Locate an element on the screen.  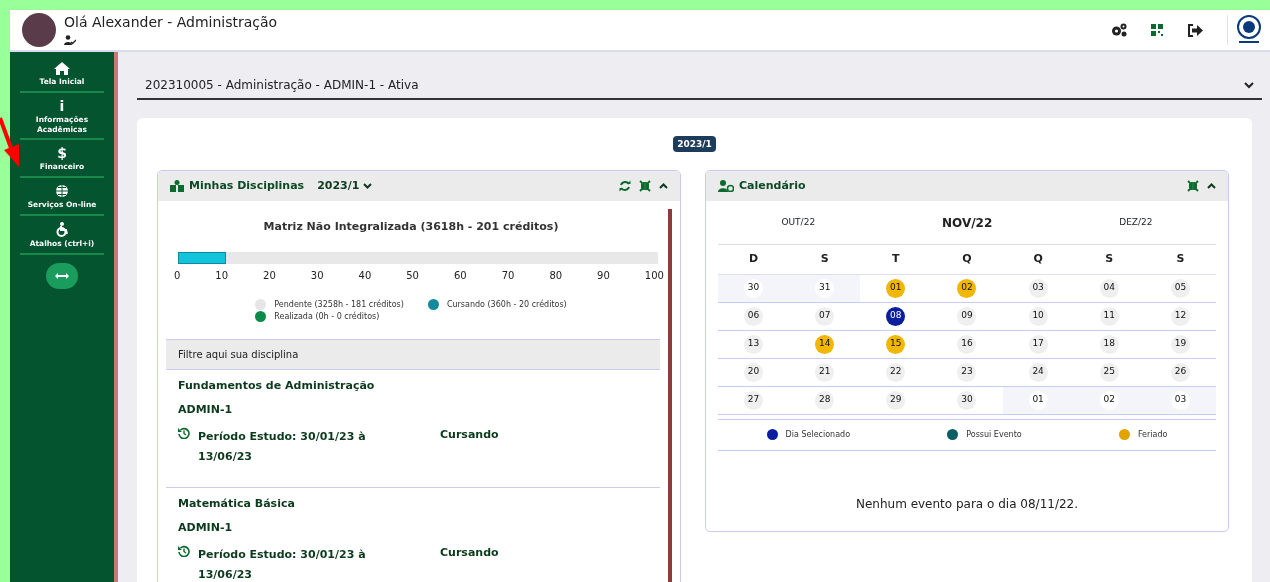
calendar-day: 24 is located at coordinates (1038, 372).